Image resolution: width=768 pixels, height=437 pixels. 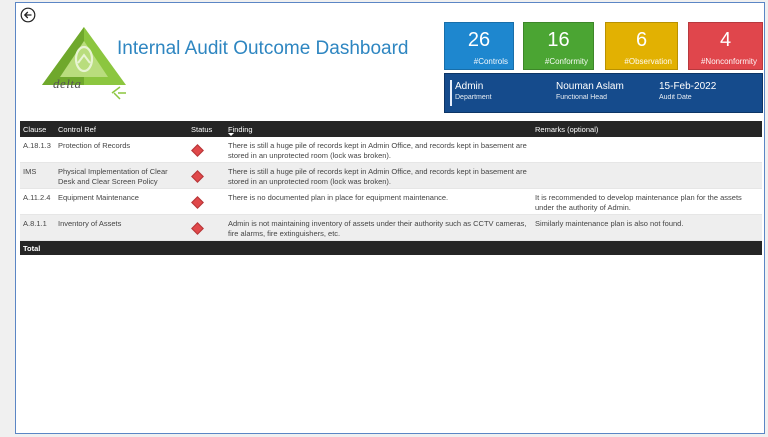 What do you see at coordinates (590, 86) in the screenshot?
I see `functional-head-value: Nouman Aslam` at bounding box center [590, 86].